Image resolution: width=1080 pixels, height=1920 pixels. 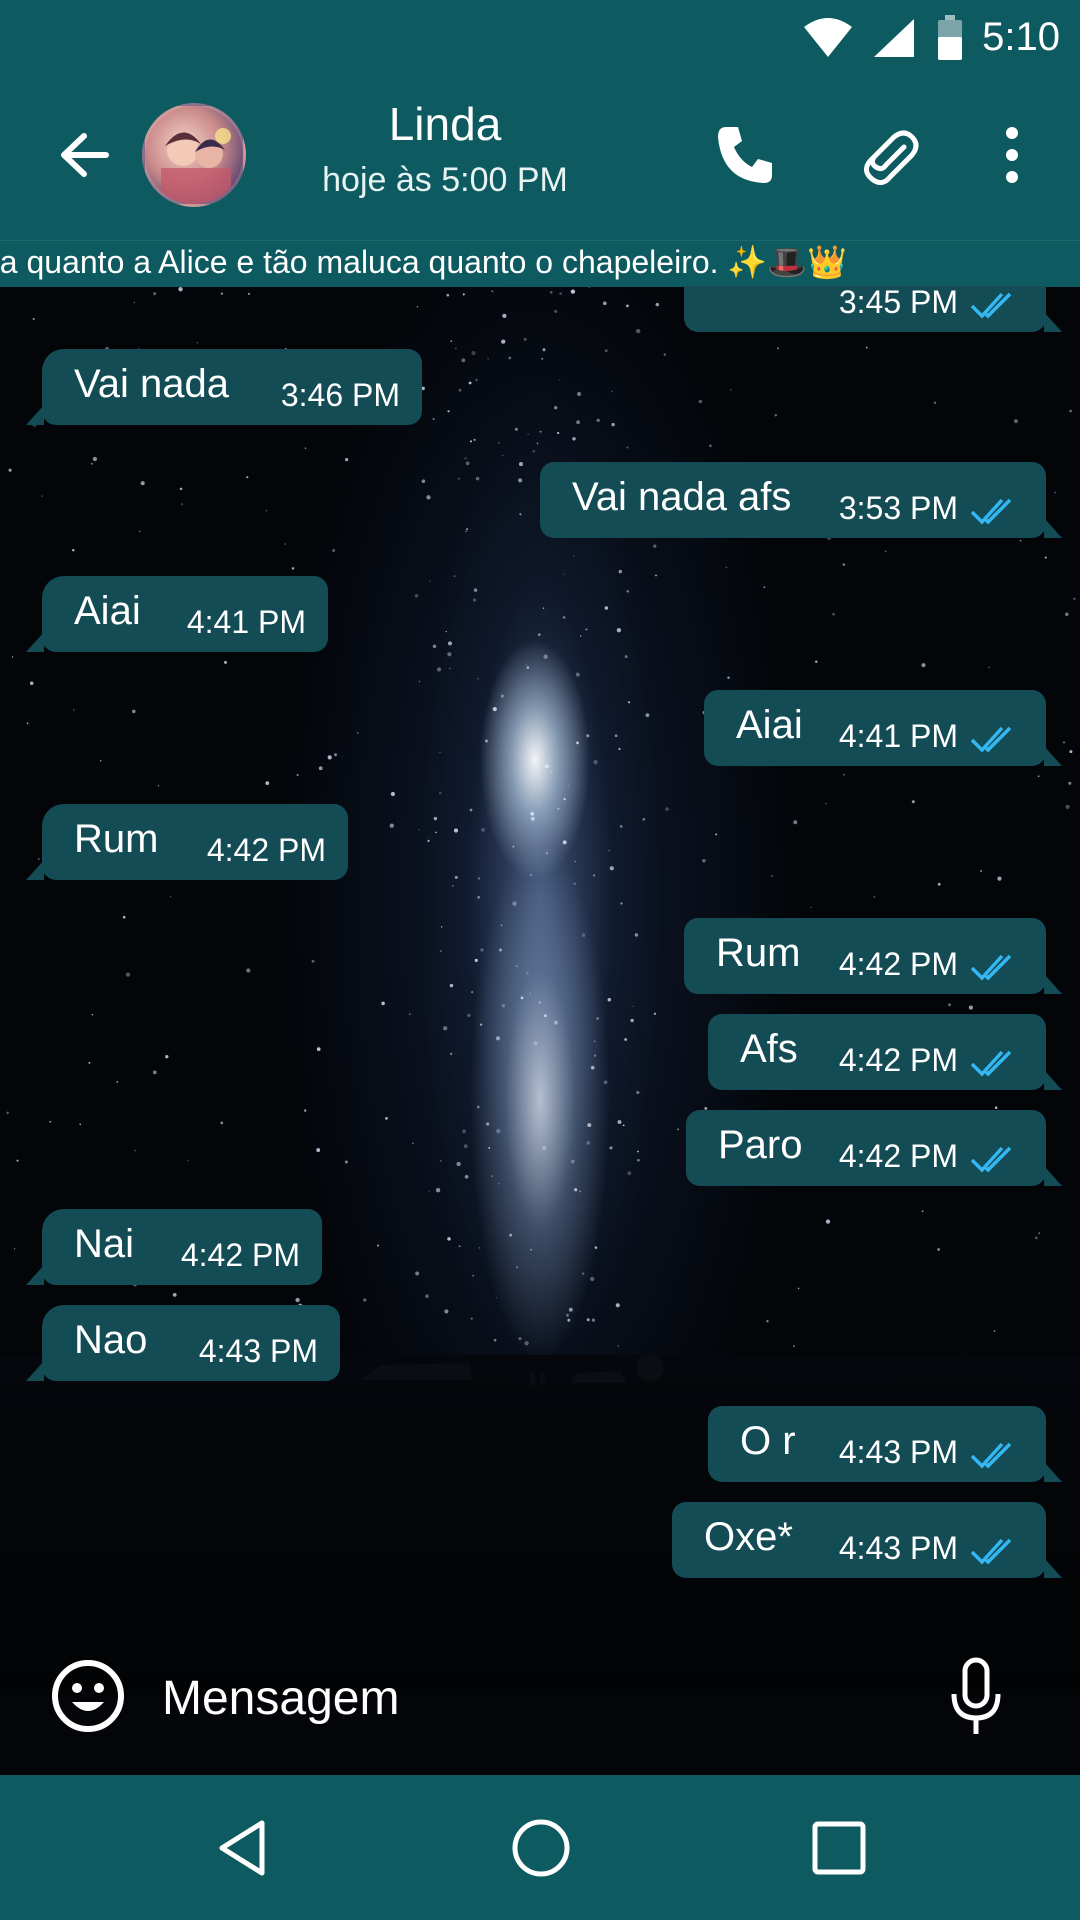 I want to click on incoming-message: Nao 4:43 PM, so click(x=183, y=1343).